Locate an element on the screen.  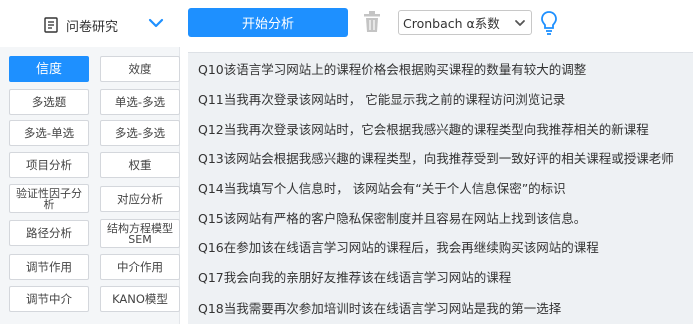
method-item-analysis-button: 项目分析 is located at coordinates (49, 165).